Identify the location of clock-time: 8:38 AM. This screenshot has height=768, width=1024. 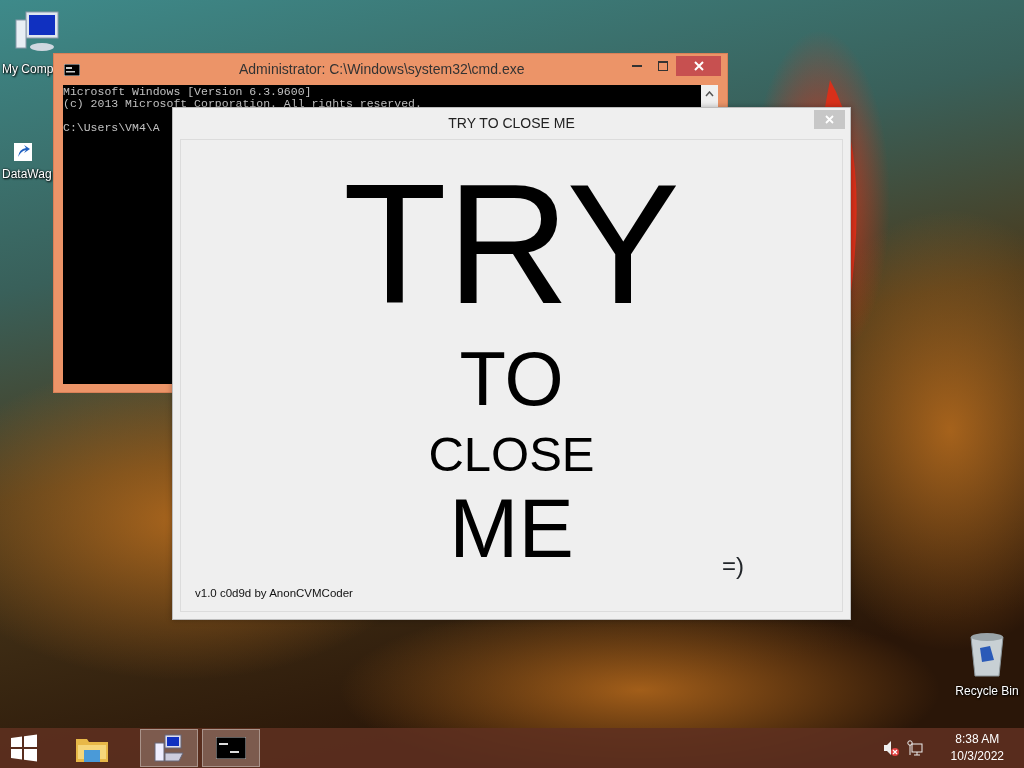
(977, 739).